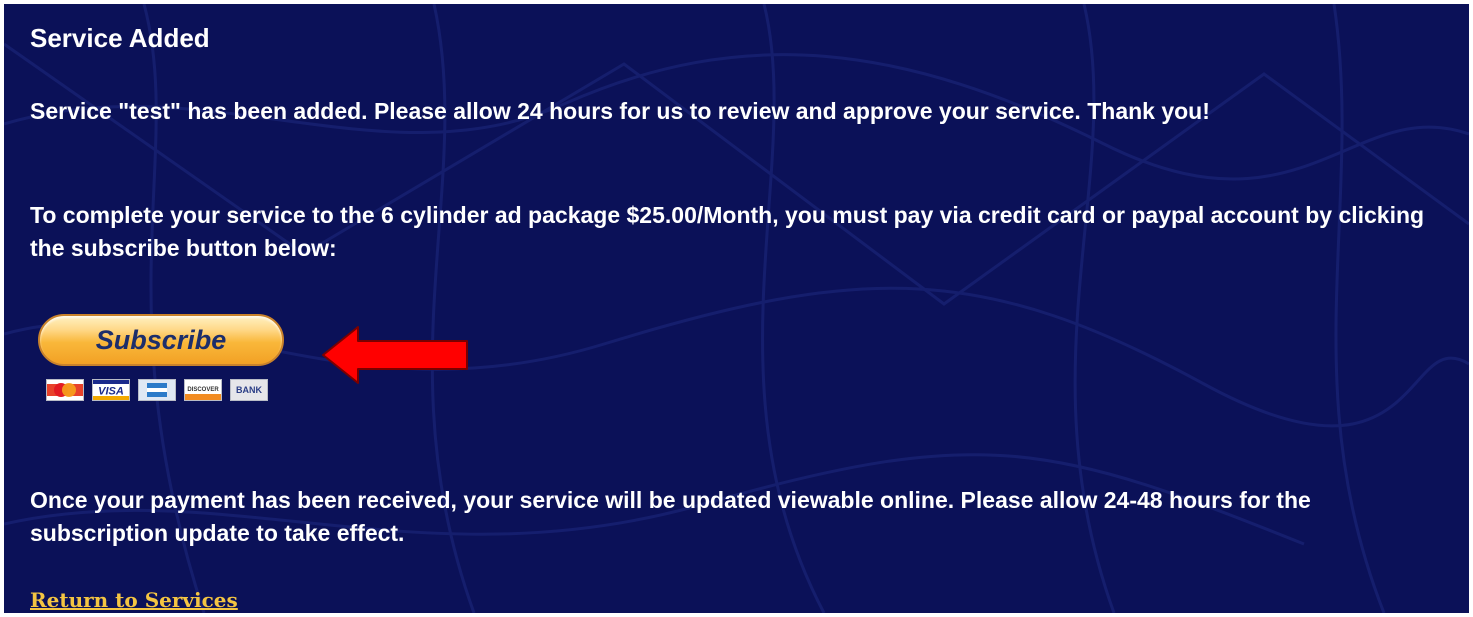  Describe the element at coordinates (249, 390) in the screenshot. I see `bank-icon: BANK` at that location.